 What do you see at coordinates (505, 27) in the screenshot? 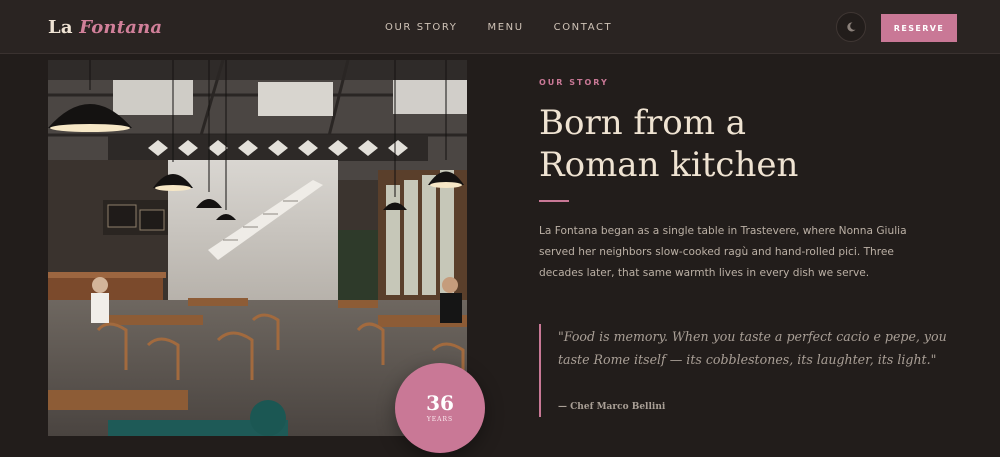
I see `nav-menu: MENU` at bounding box center [505, 27].